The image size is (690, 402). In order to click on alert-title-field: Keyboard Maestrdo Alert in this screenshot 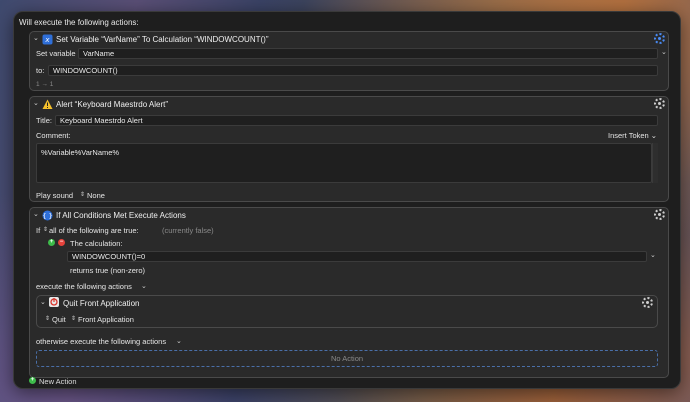, I will do `click(356, 120)`.